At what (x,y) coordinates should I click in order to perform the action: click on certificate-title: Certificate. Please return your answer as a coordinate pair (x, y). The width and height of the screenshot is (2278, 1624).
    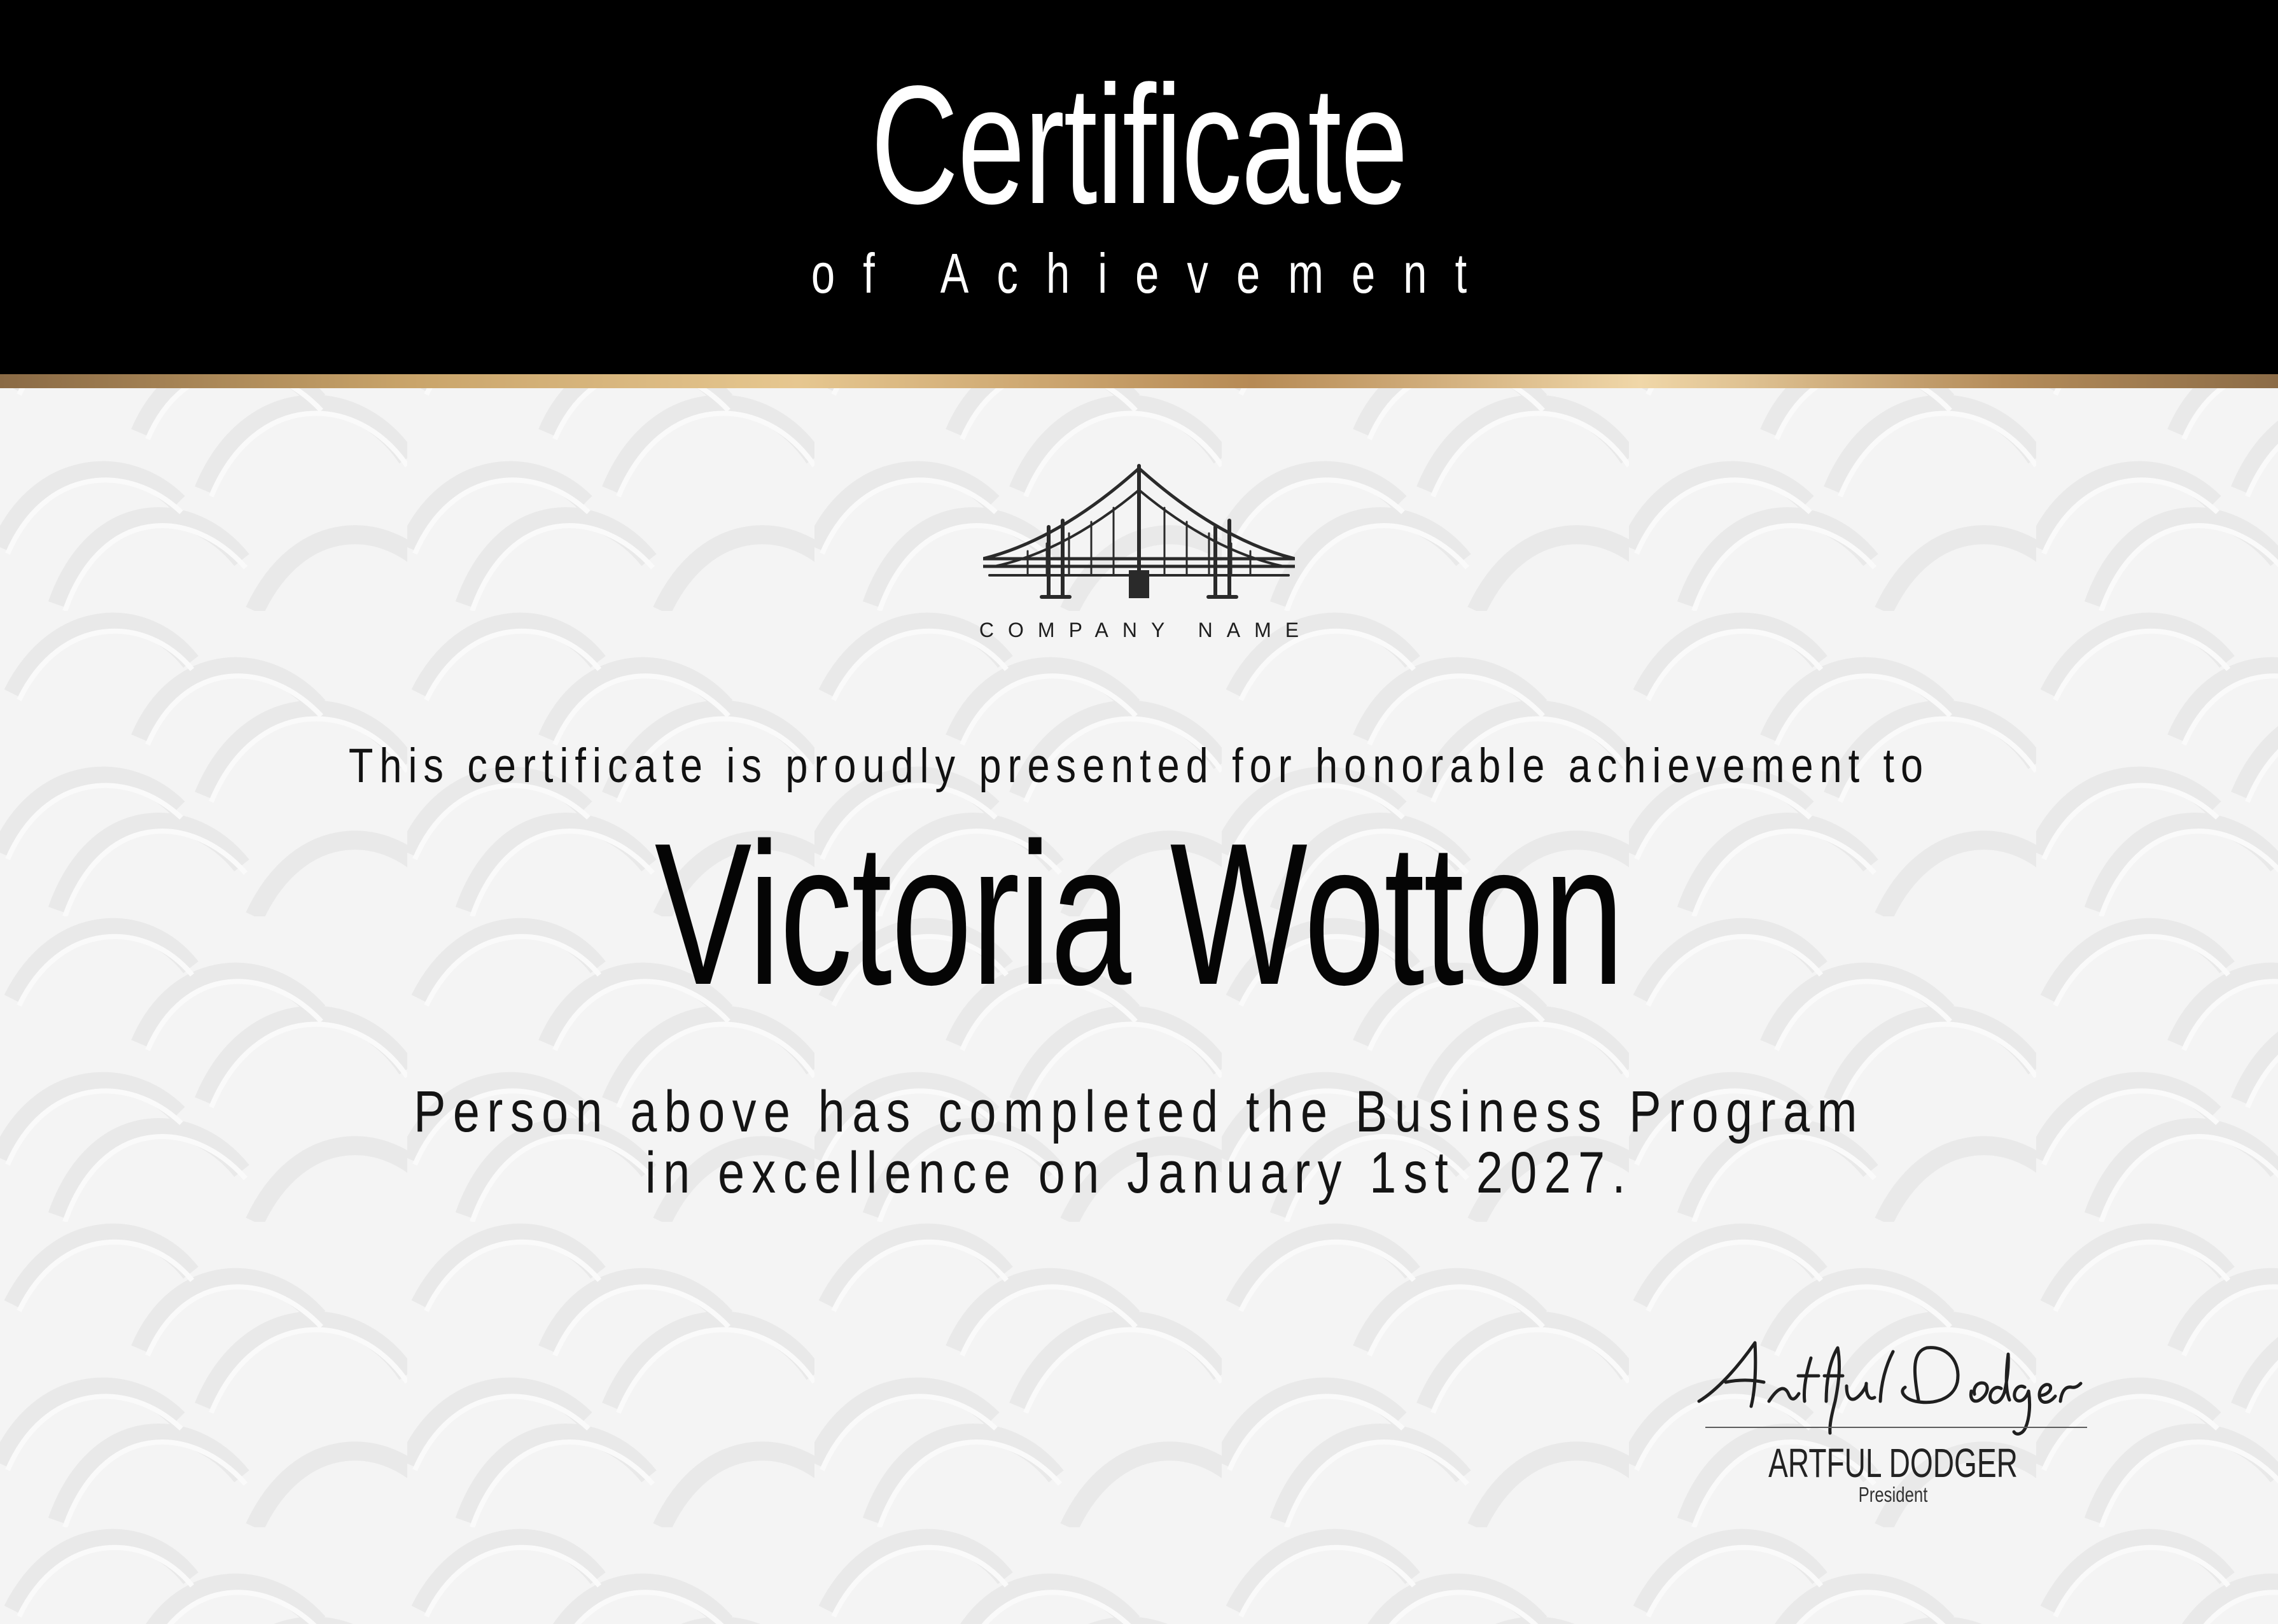
    Looking at the image, I should click on (1139, 145).